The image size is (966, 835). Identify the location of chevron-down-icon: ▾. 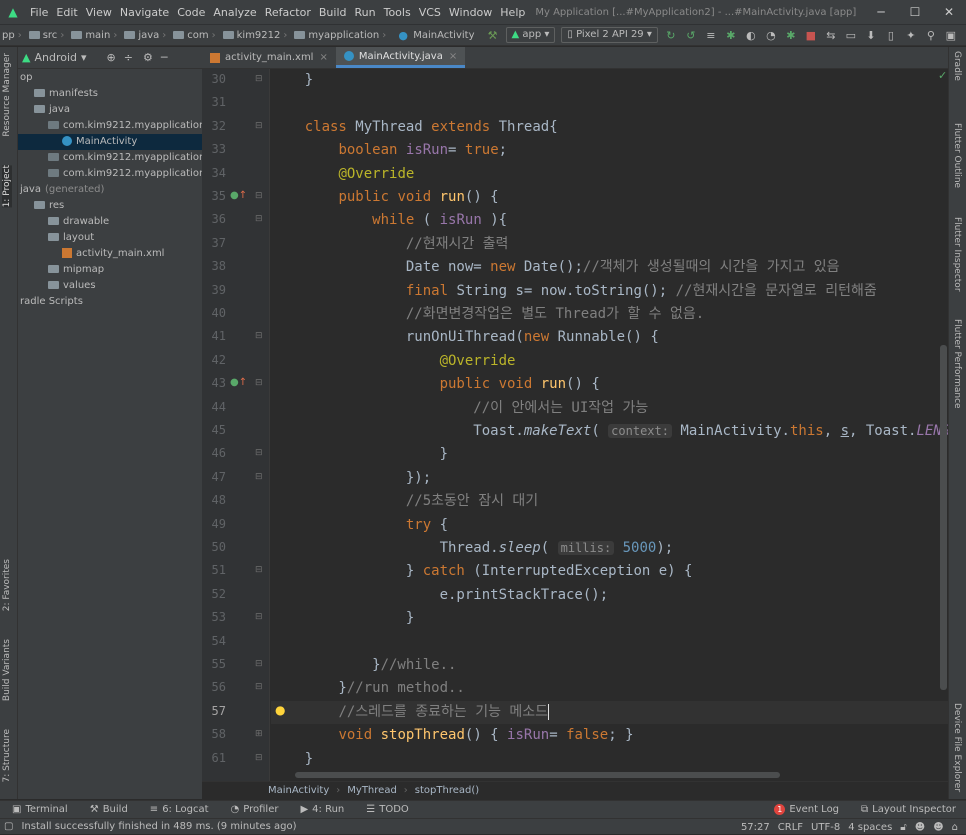
(84, 57).